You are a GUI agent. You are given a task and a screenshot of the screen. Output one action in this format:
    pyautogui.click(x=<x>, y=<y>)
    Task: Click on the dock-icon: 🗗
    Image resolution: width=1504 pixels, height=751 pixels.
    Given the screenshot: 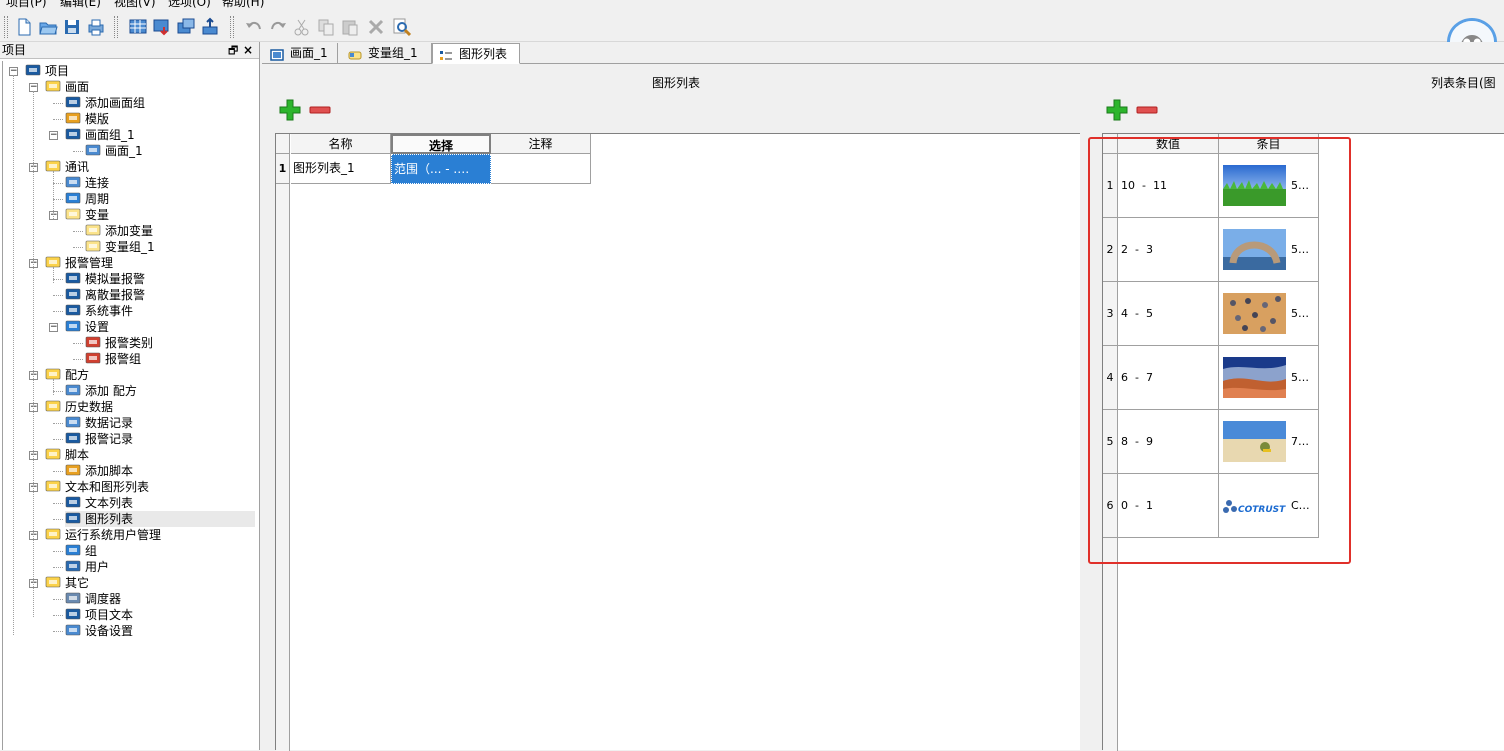 What is the action you would take?
    pyautogui.click(x=233, y=50)
    